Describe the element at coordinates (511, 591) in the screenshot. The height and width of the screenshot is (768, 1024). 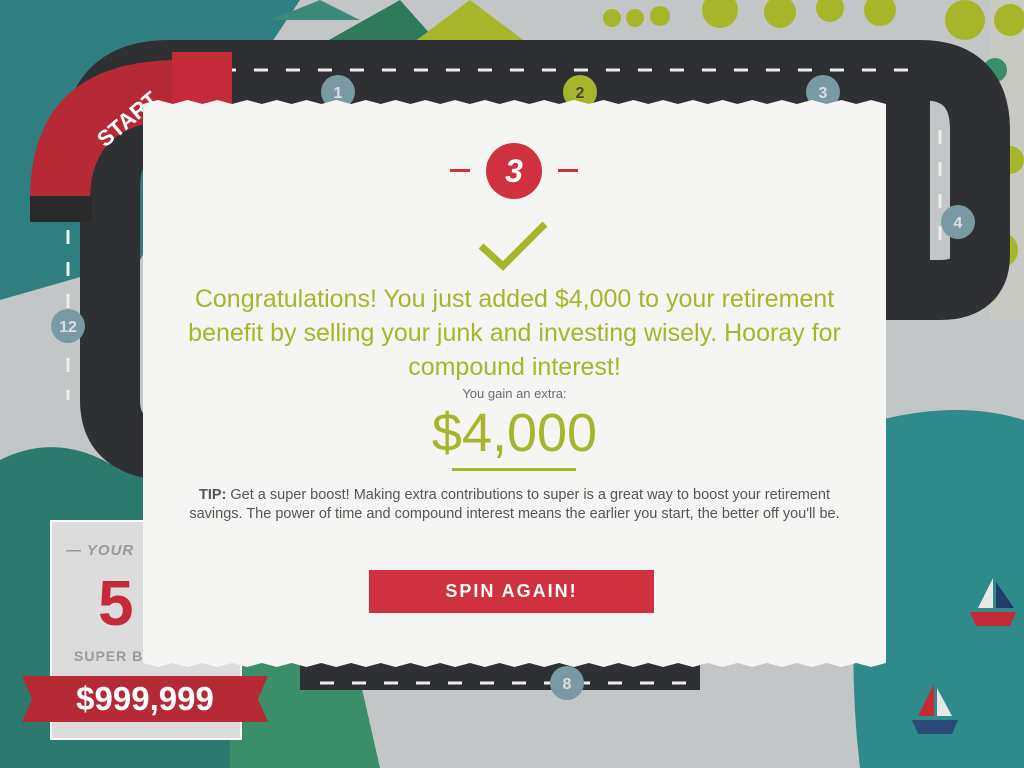
I see `spin-again-button: SPIN AGAIN!` at that location.